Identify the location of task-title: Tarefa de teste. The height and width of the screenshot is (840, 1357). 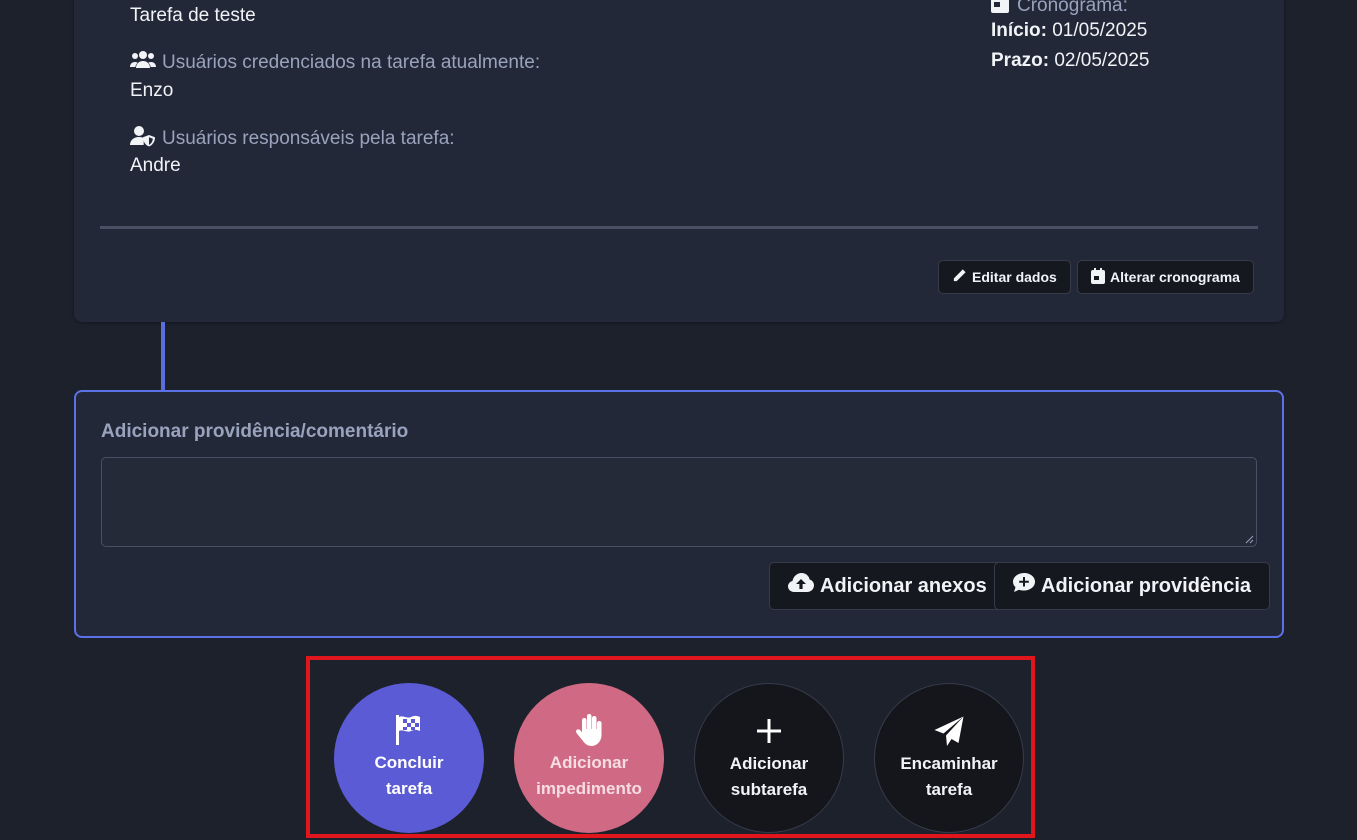
(193, 15).